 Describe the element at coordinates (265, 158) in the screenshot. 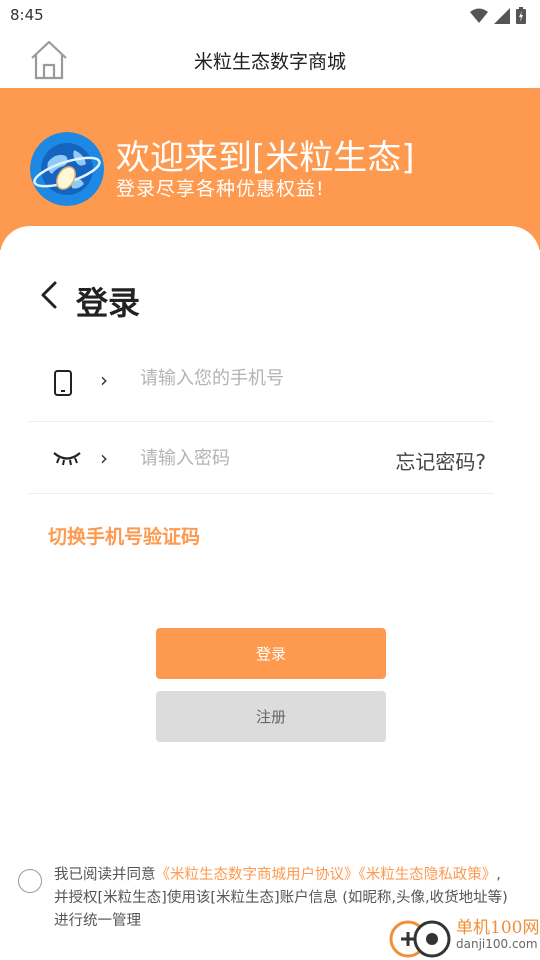

I see `welcome-heading: 欢迎来到[米粒生态]` at that location.